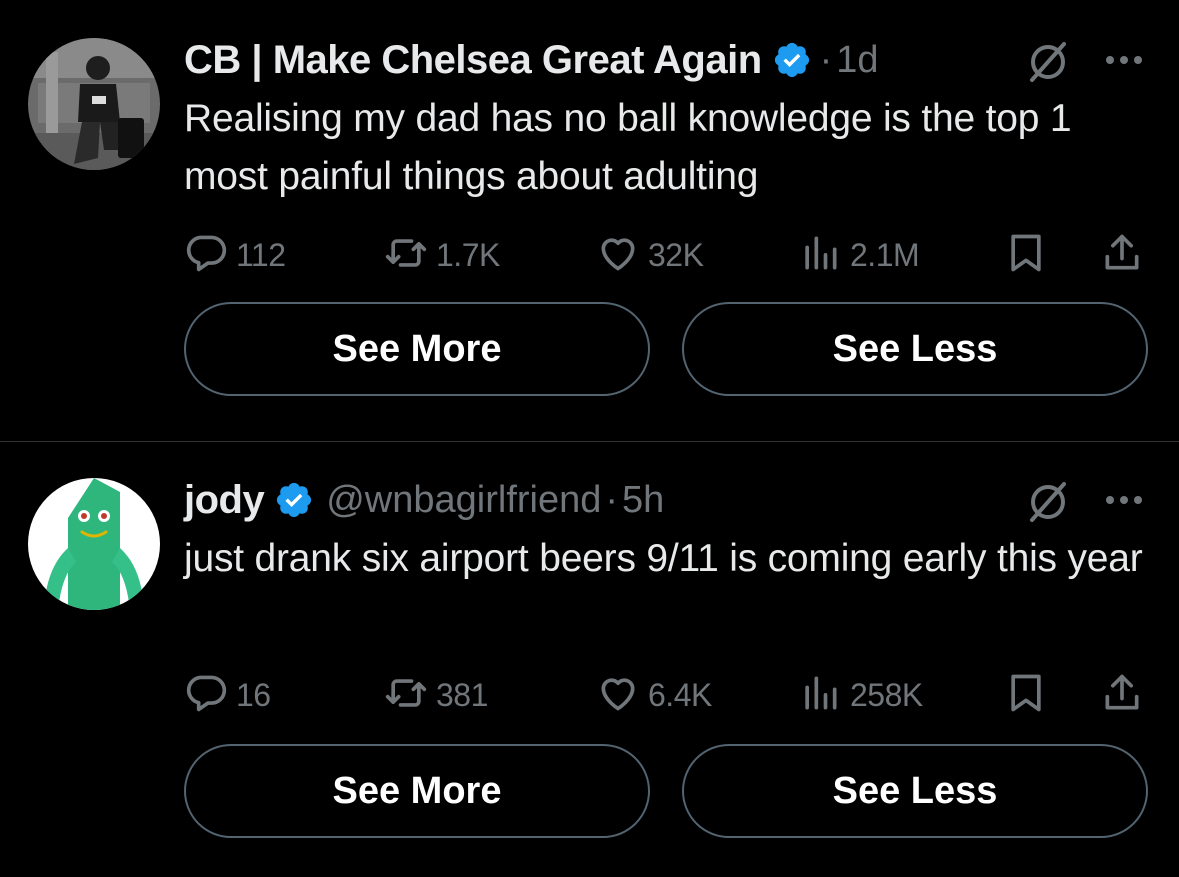 The width and height of the screenshot is (1179, 877). I want to click on repost-count: 381, so click(462, 694).